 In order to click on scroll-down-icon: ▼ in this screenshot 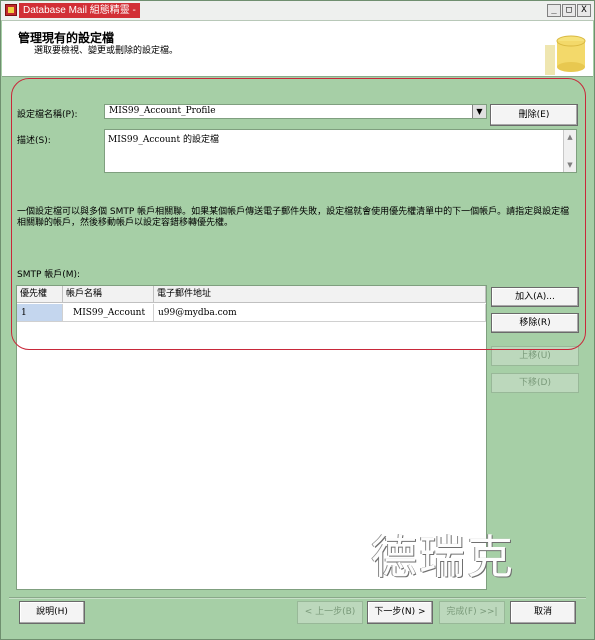, I will do `click(570, 165)`.